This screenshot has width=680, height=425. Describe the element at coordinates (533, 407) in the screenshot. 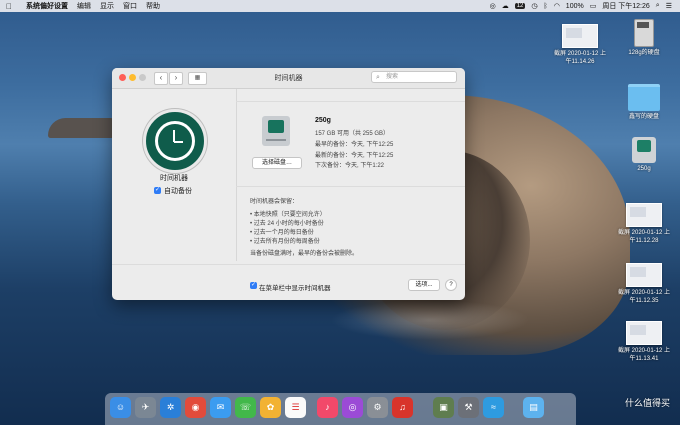

I see `downloads-folder-icon: ▤` at that location.